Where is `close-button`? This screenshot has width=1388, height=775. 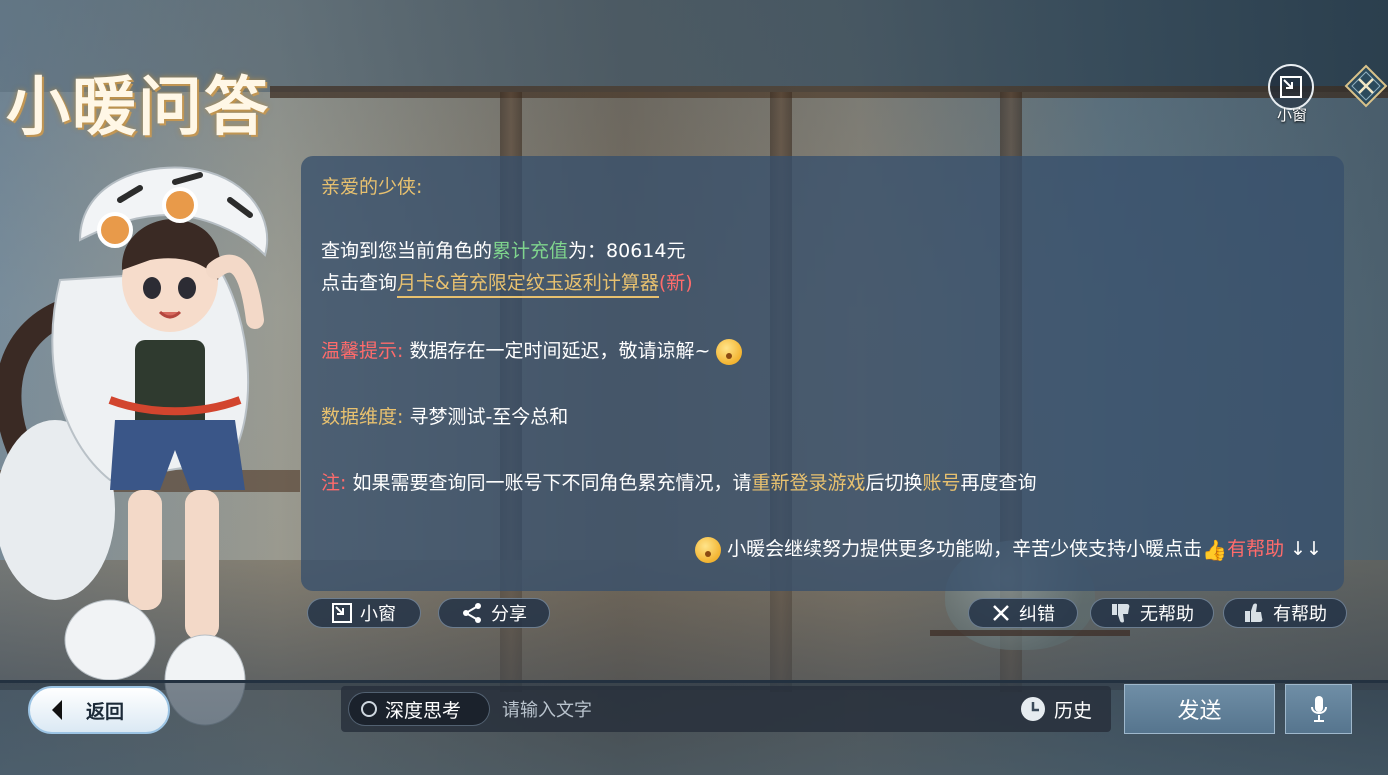 close-button is located at coordinates (1366, 86).